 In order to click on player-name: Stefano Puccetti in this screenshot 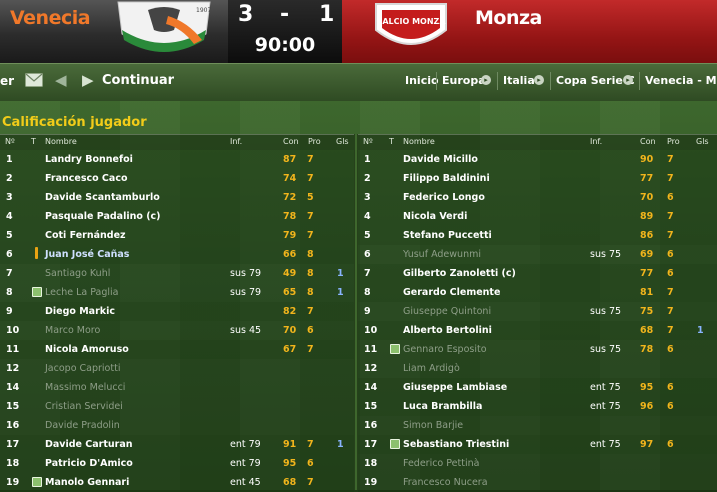, I will do `click(447, 235)`.